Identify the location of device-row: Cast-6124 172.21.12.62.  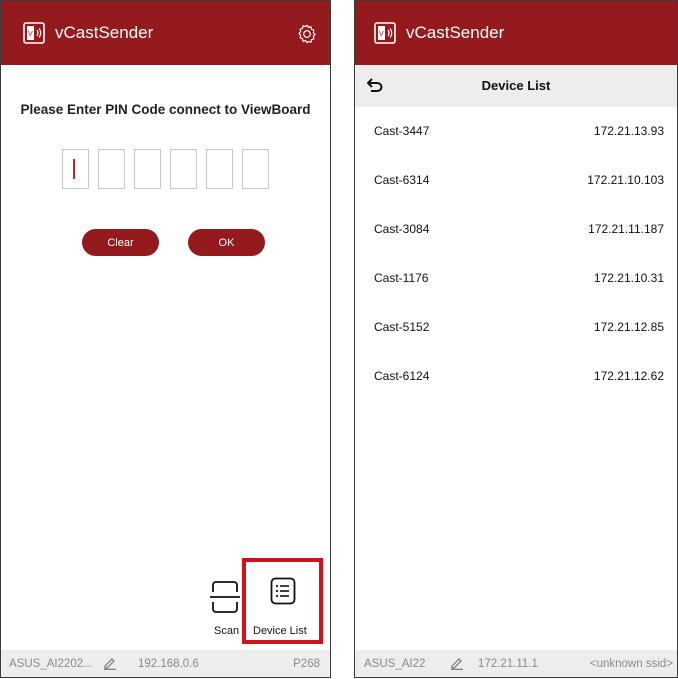
(516, 376).